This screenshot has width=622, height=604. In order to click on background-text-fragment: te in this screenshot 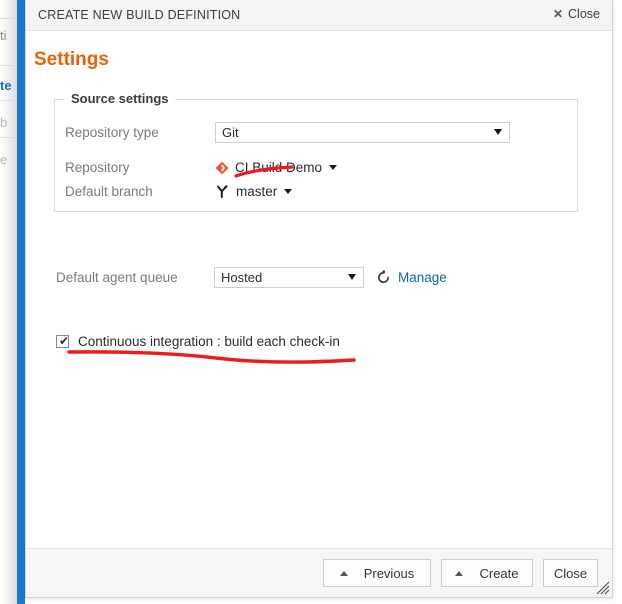, I will do `click(6, 85)`.